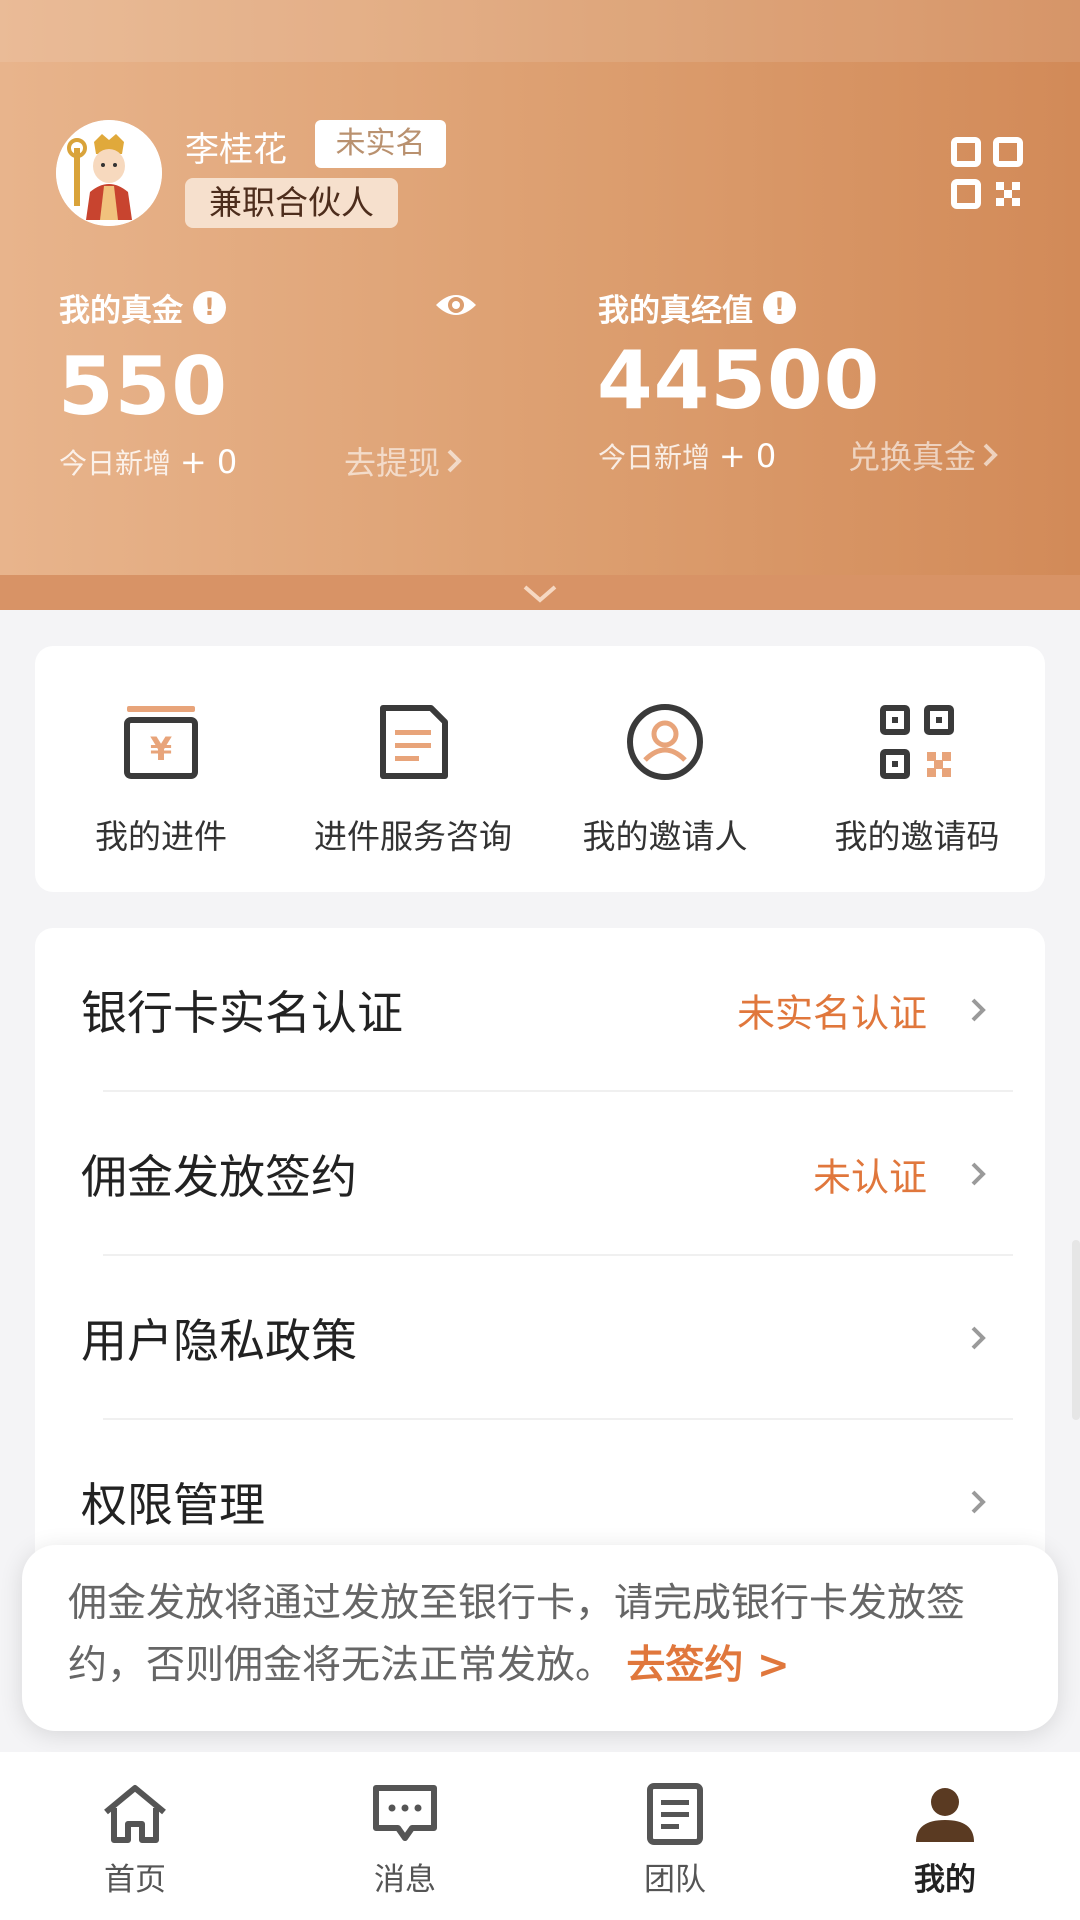 The height and width of the screenshot is (1920, 1080). I want to click on row-status: 未实名认证, so click(831, 1013).